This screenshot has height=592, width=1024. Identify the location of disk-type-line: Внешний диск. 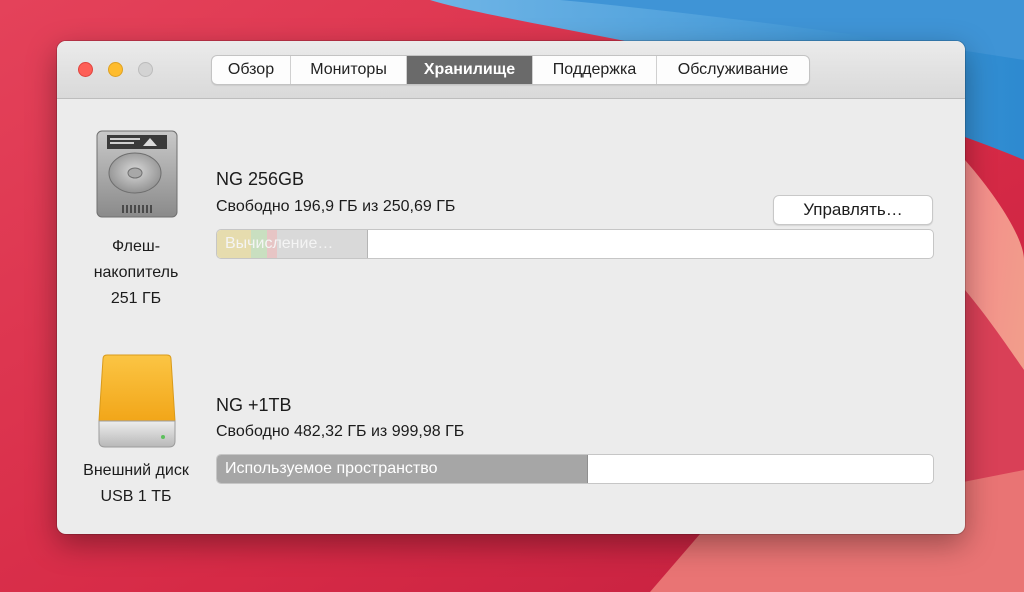
(136, 470).